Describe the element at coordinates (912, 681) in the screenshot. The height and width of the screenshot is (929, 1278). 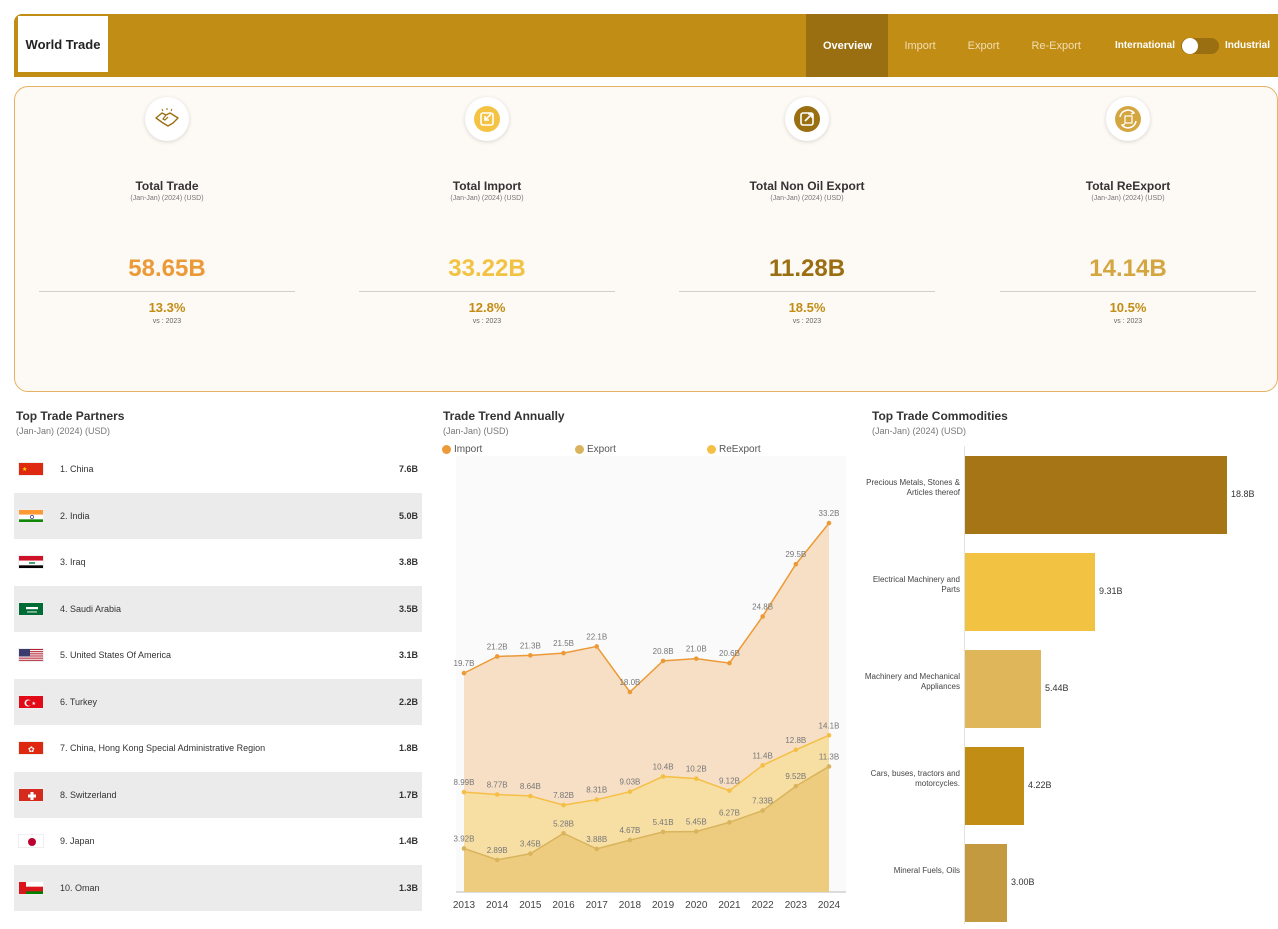
I see `commodity-label: Machinery and Mechanical Appliances` at that location.